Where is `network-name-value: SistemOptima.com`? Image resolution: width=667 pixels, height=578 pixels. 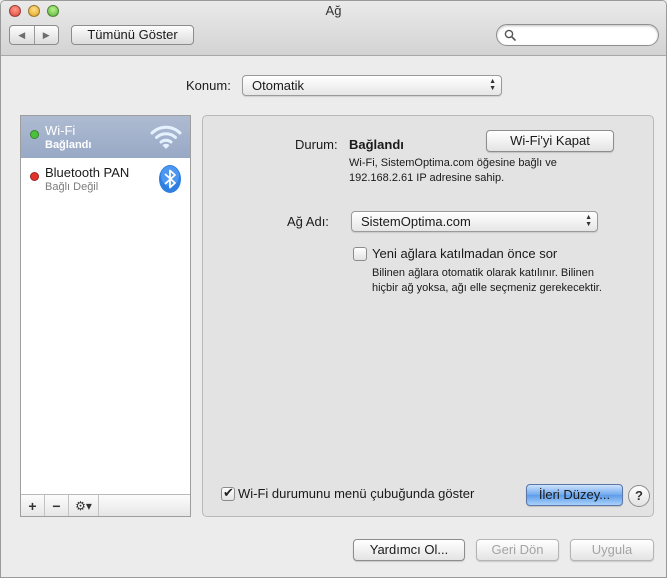 network-name-value: SistemOptima.com is located at coordinates (416, 221).